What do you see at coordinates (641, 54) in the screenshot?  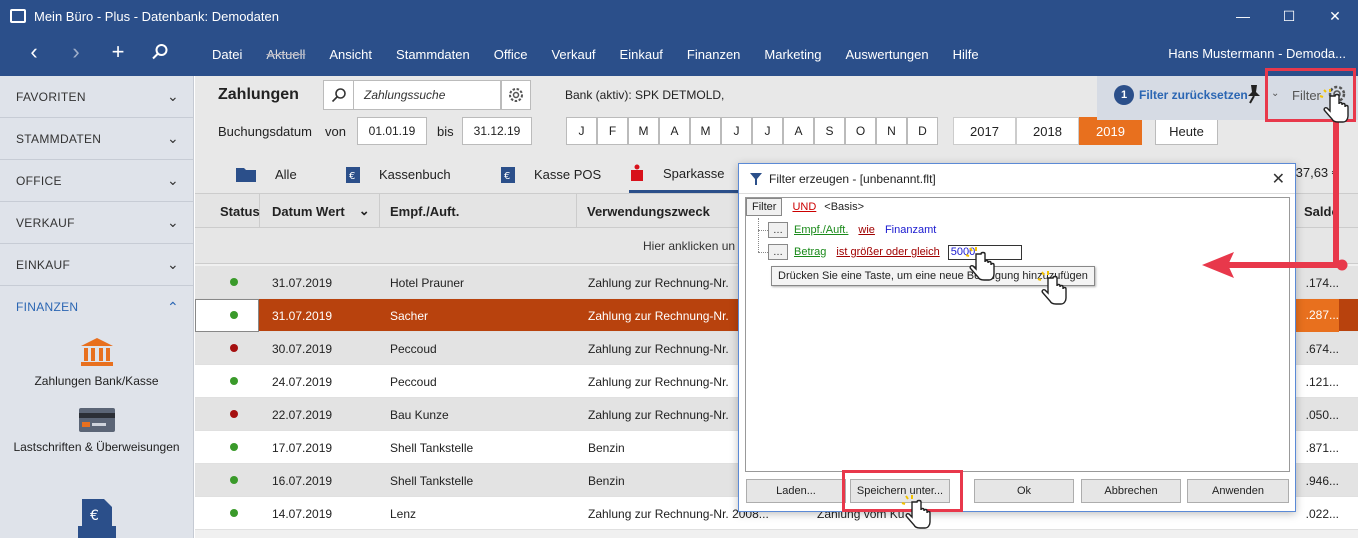 I see `menu-einkauf: Einkauf` at bounding box center [641, 54].